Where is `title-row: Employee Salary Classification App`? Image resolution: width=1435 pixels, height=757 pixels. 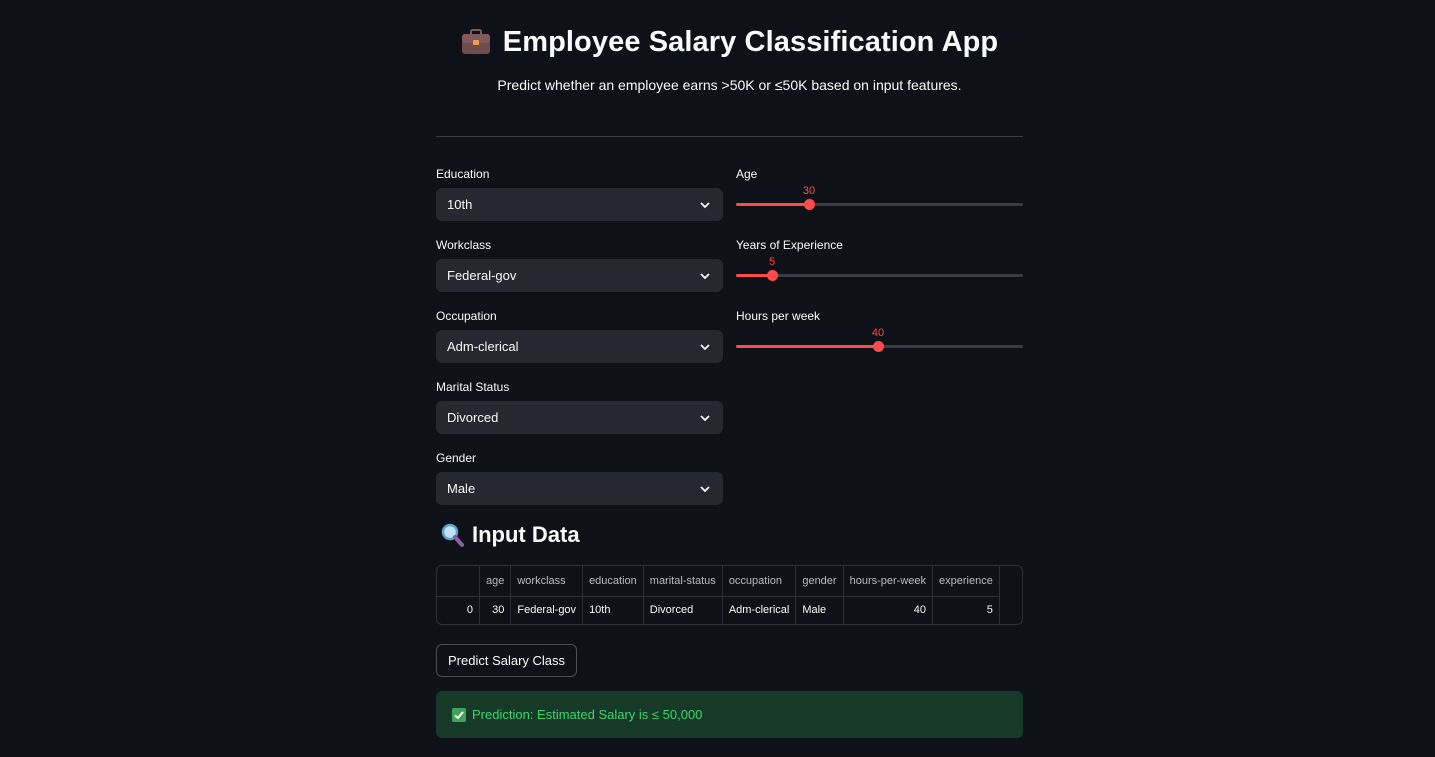
title-row: Employee Salary Classification App is located at coordinates (729, 42).